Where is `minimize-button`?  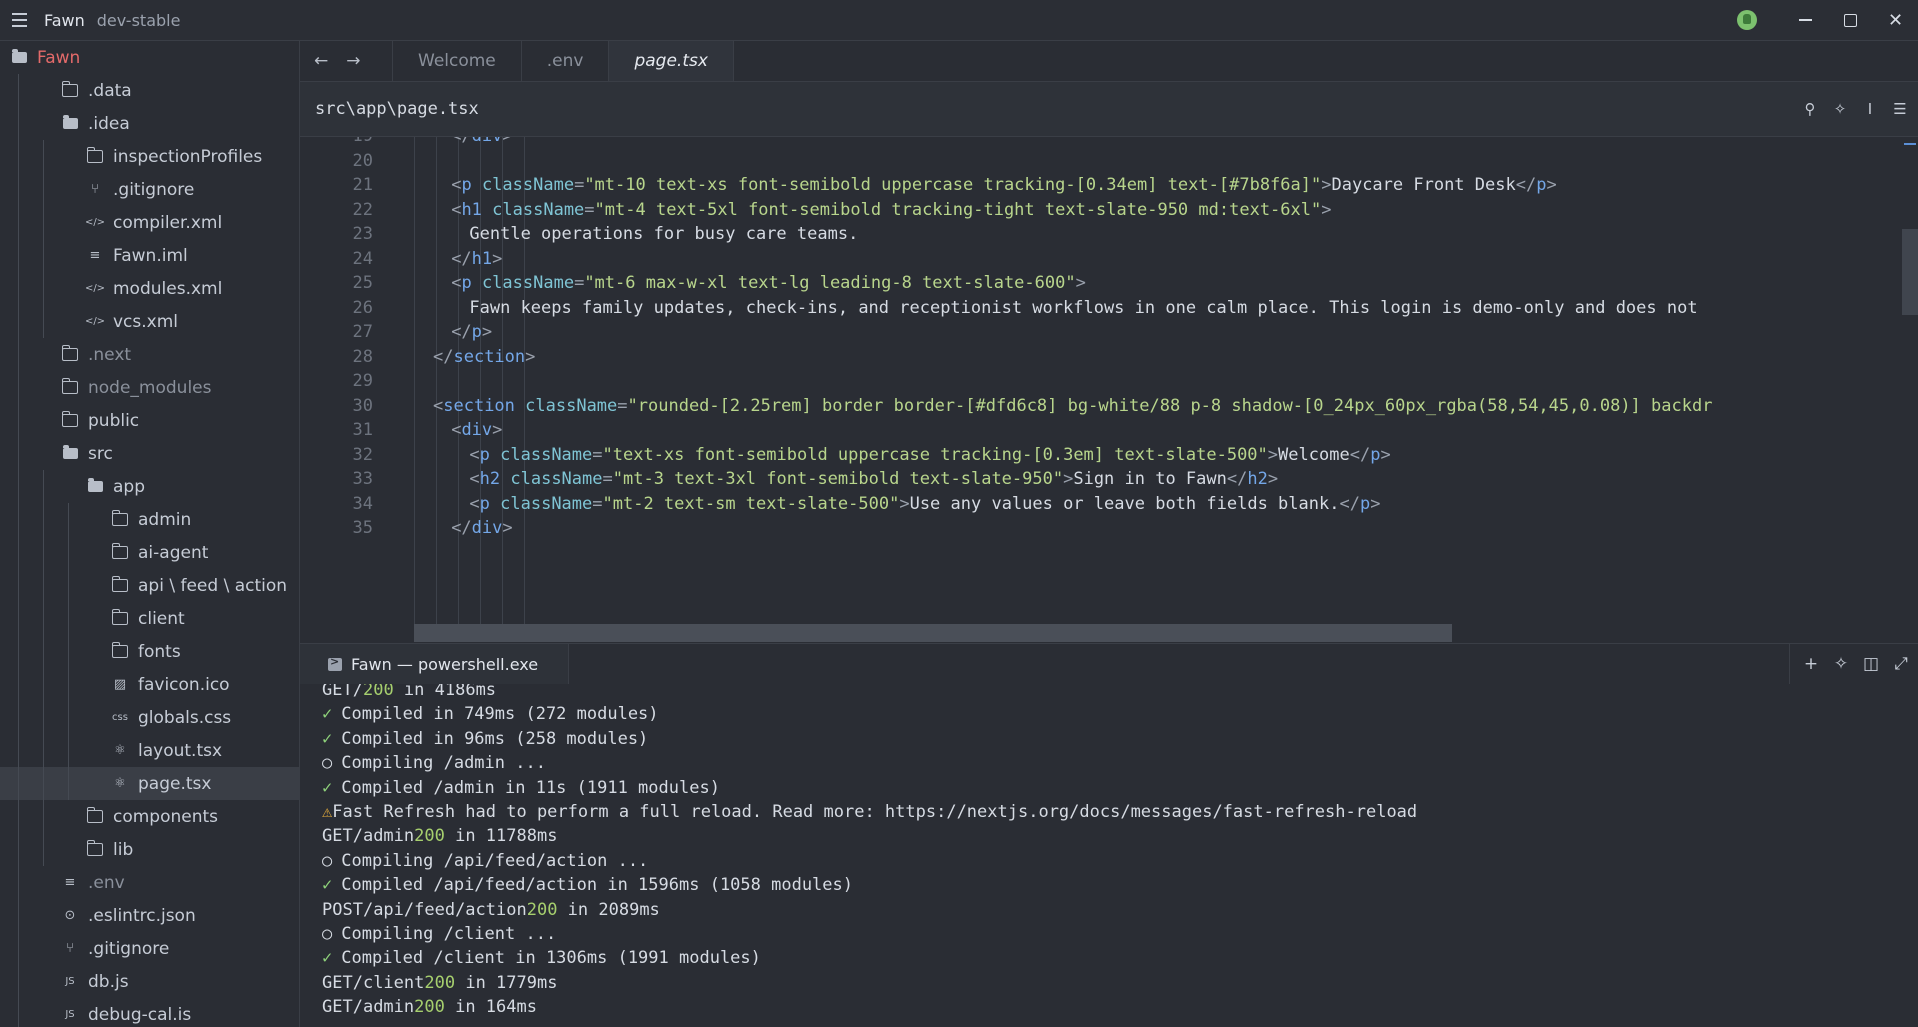 minimize-button is located at coordinates (1805, 20).